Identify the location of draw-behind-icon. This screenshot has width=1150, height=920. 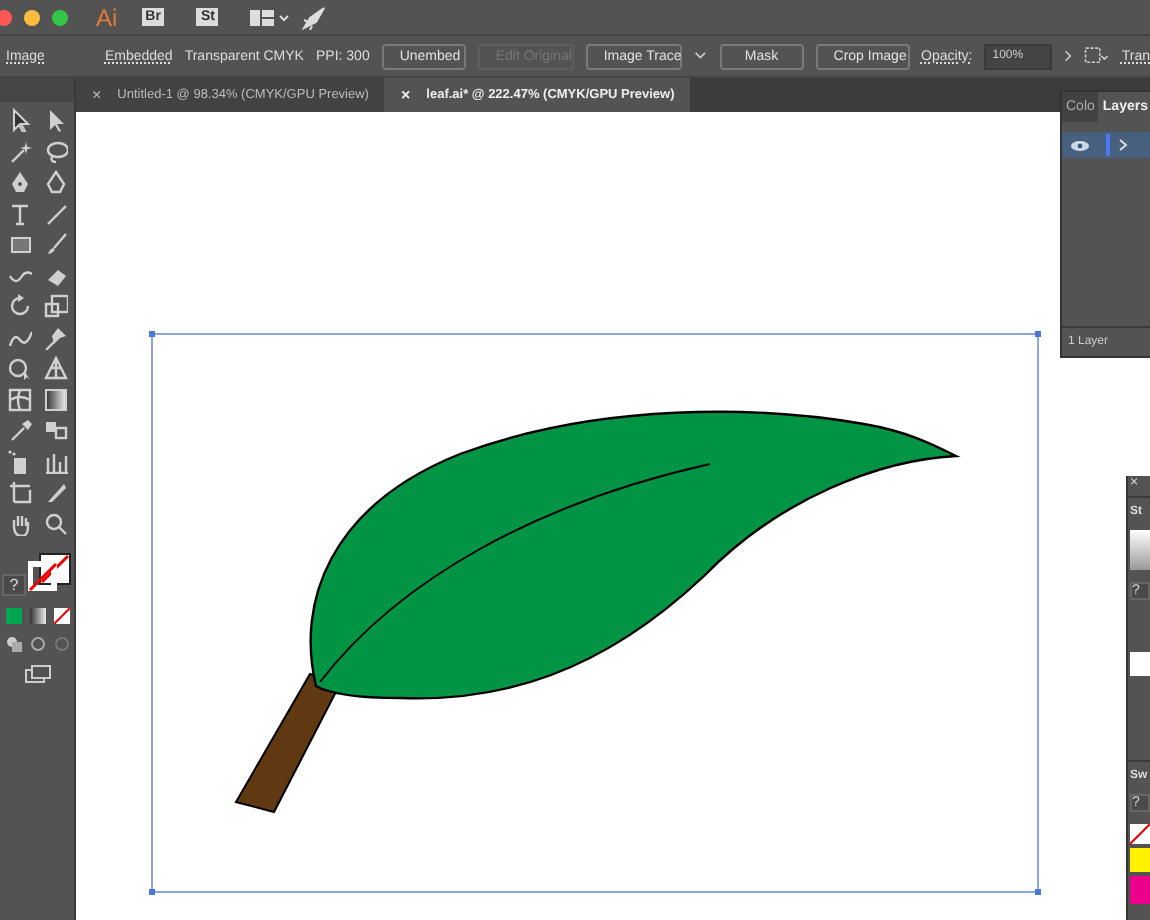
(37, 643).